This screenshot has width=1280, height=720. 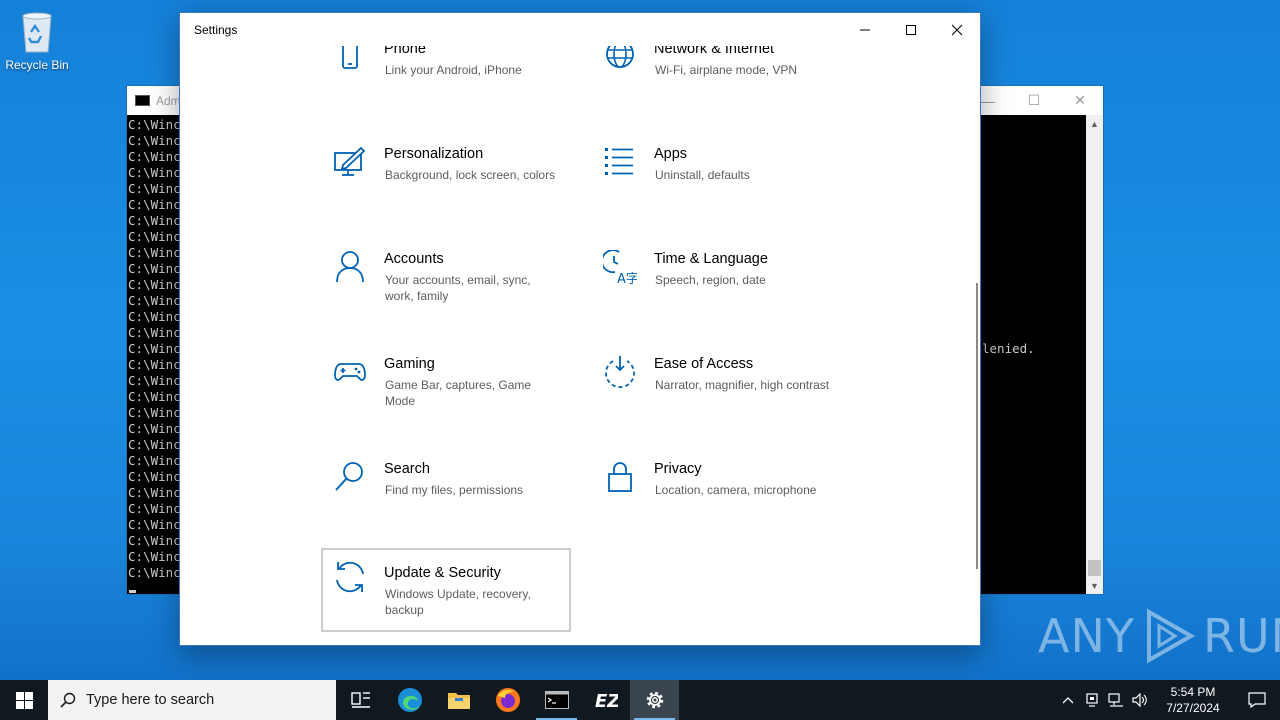 I want to click on maximize-button, so click(x=911, y=29).